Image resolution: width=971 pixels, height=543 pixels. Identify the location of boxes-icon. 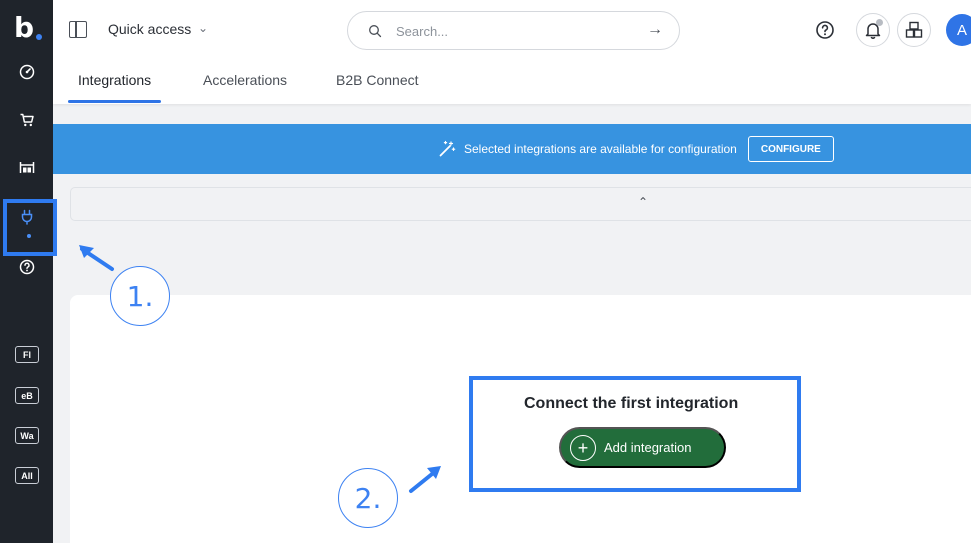
(914, 29).